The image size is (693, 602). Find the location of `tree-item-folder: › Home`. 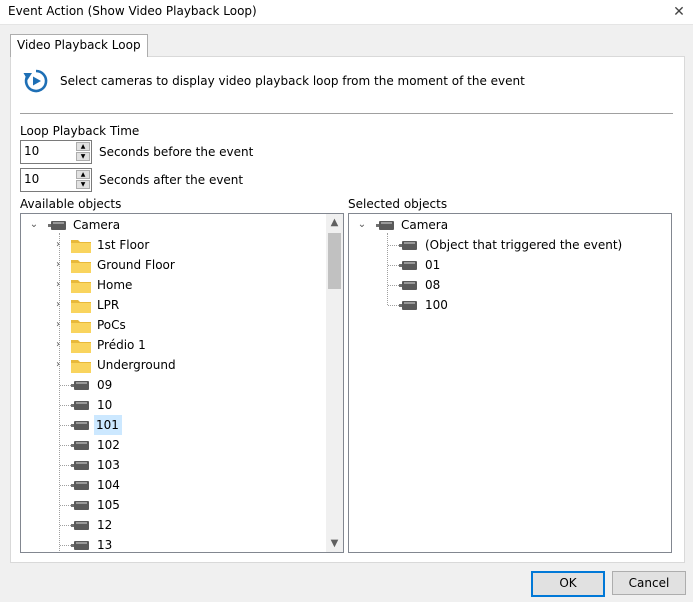

tree-item-folder: › Home is located at coordinates (171, 285).